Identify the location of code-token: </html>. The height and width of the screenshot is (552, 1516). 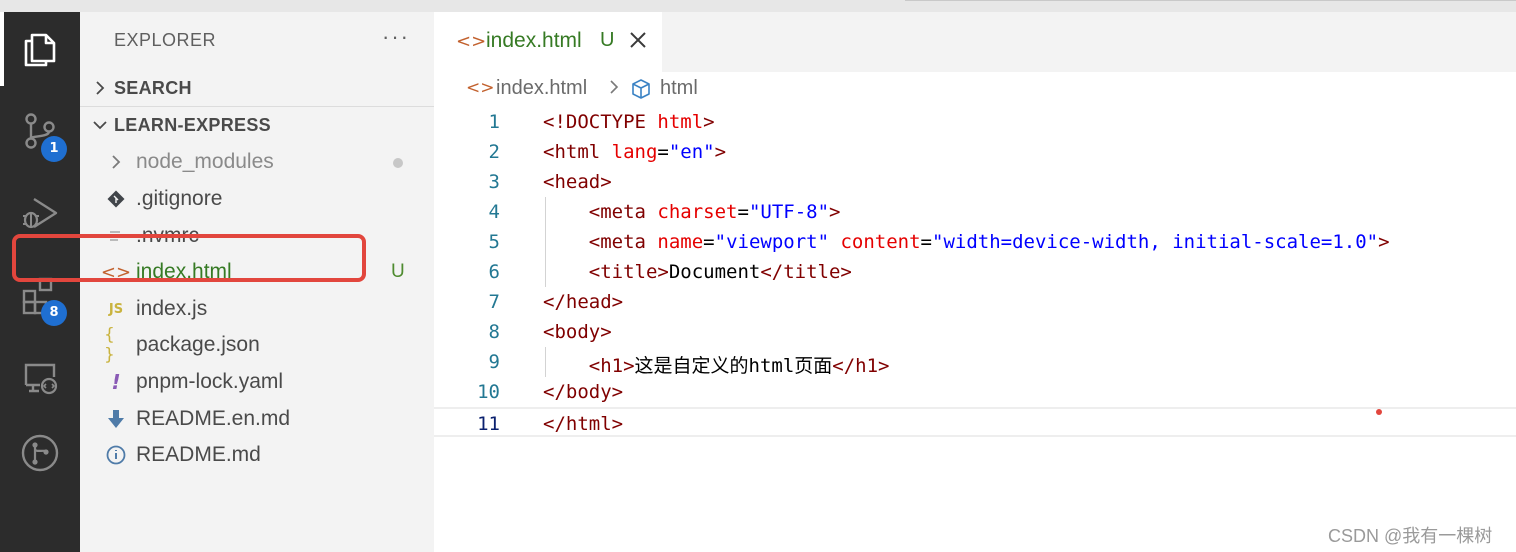
(583, 424).